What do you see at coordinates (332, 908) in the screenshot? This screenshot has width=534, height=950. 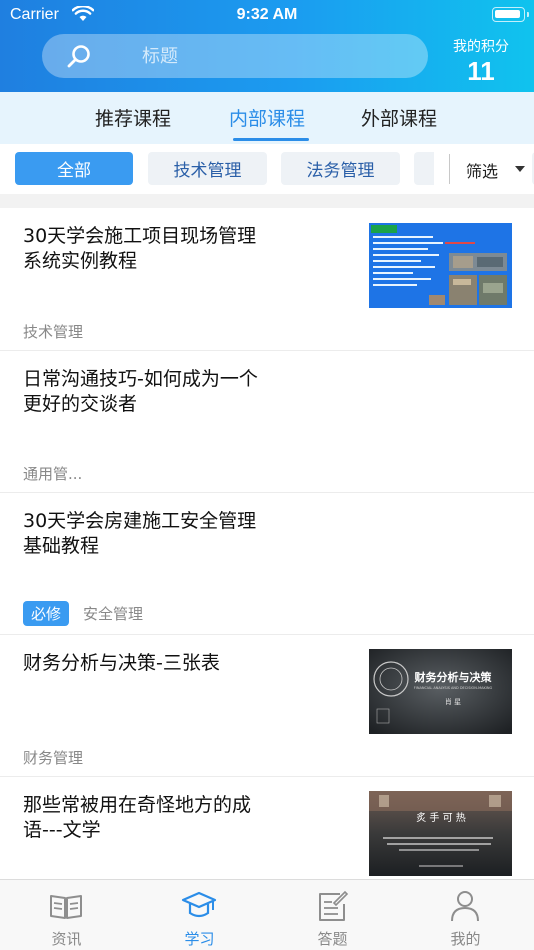 I see `edit-paper-icon` at bounding box center [332, 908].